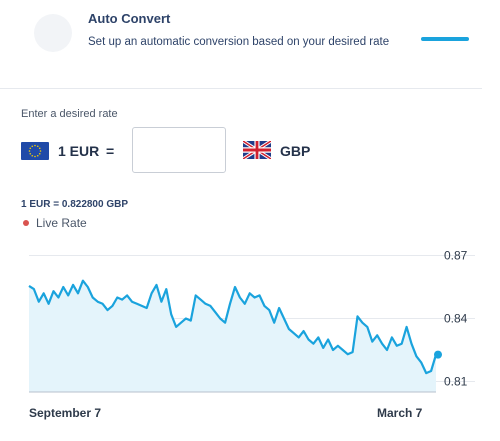 The width and height of the screenshot is (500, 441). What do you see at coordinates (295, 151) in the screenshot?
I see `to-currency-label: GBP` at bounding box center [295, 151].